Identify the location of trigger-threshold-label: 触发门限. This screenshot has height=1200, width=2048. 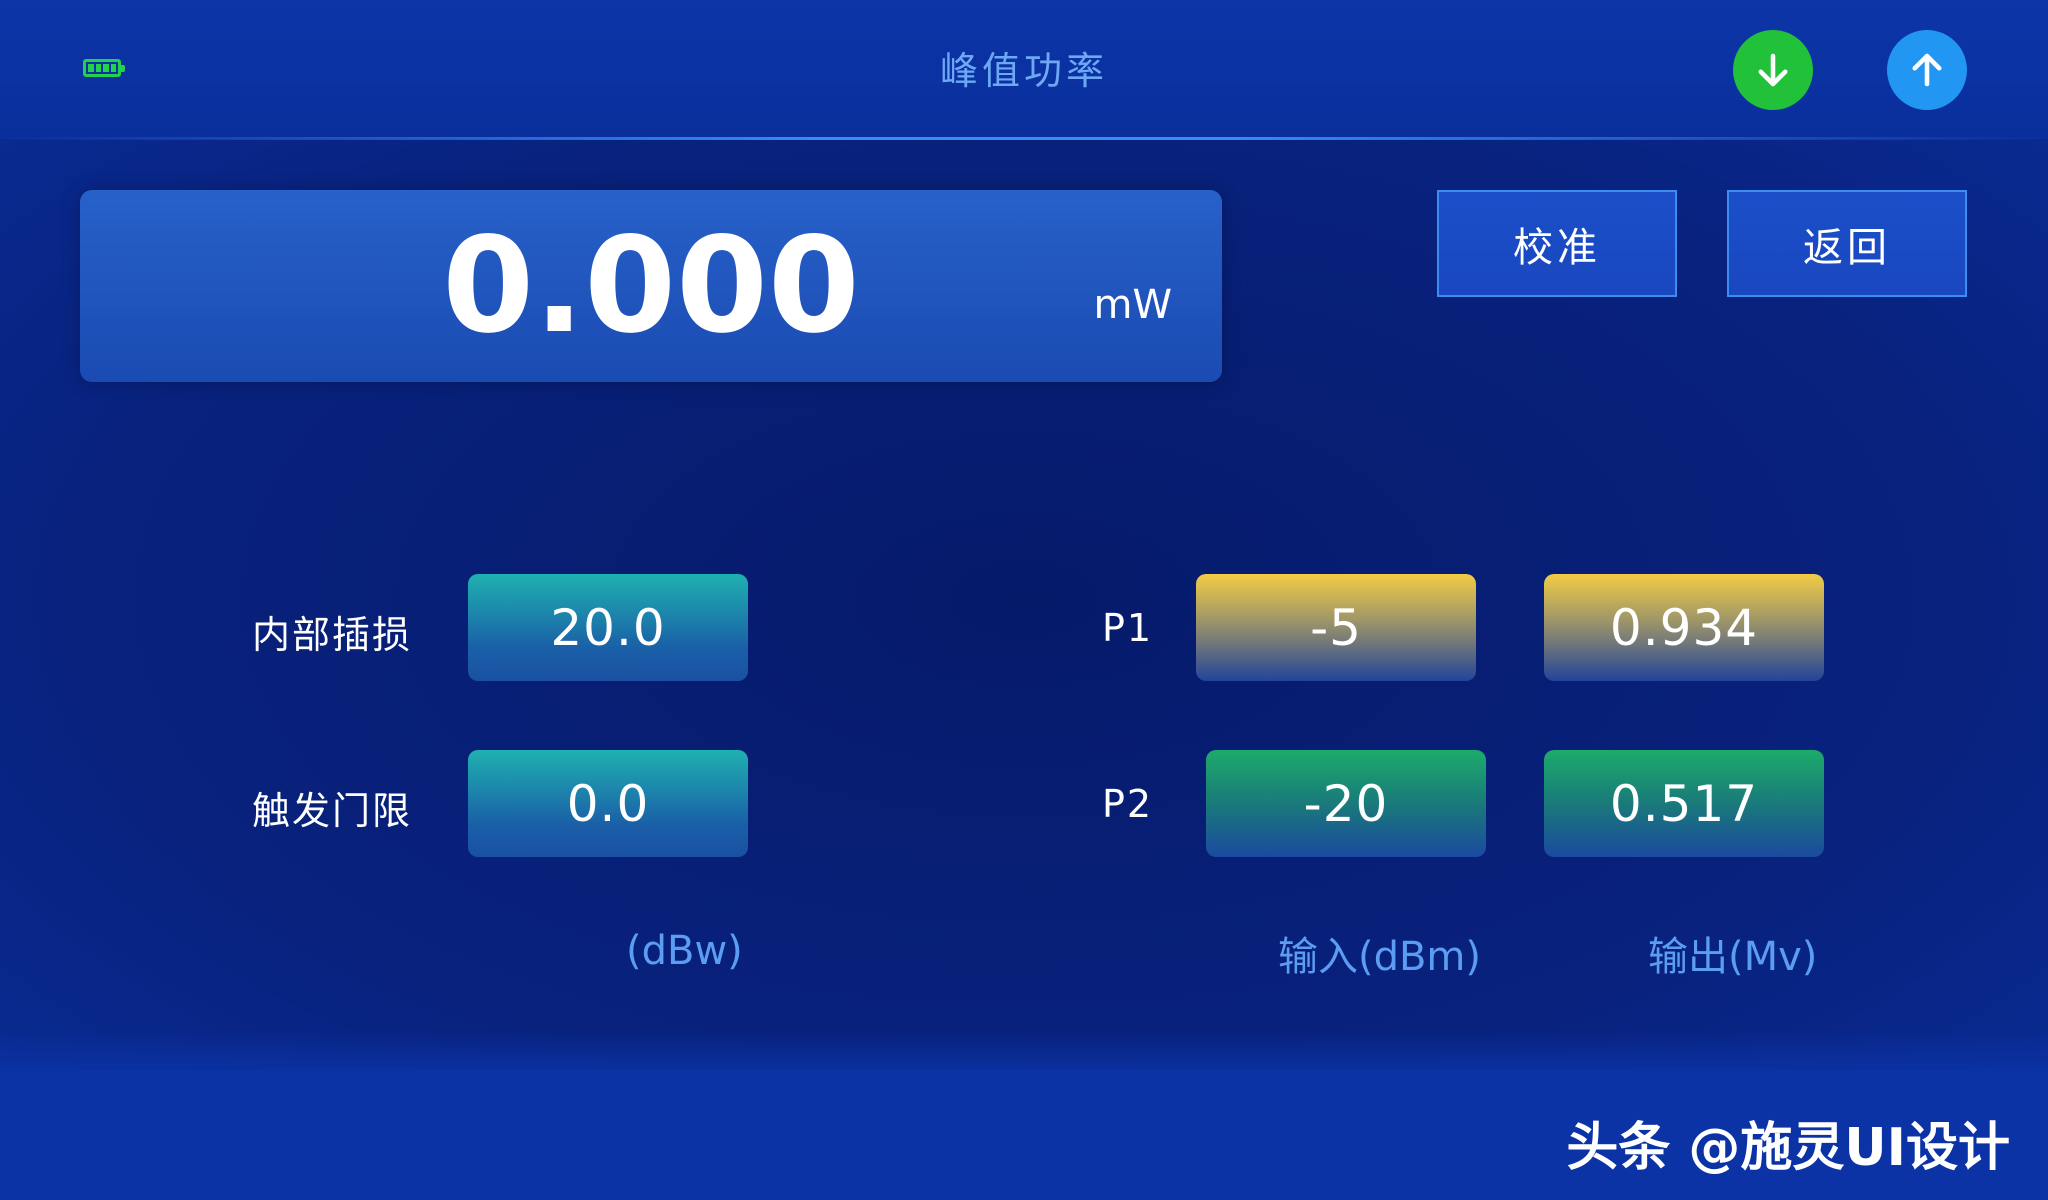
(332, 811).